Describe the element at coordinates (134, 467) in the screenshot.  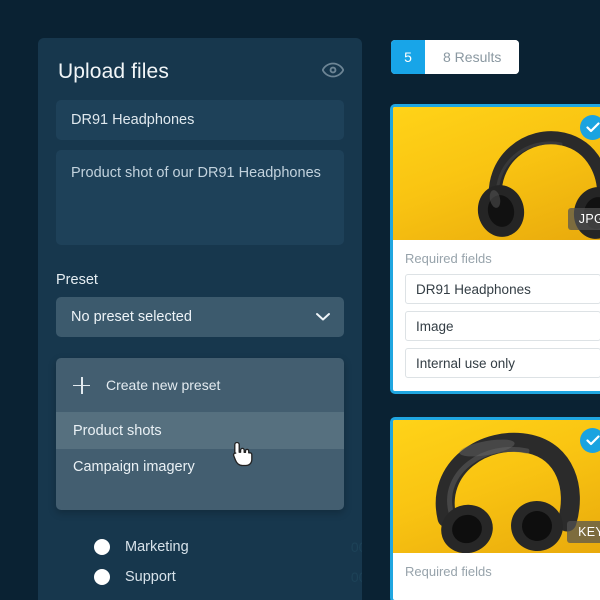
I see `preset-option-label: Campaign imagery` at that location.